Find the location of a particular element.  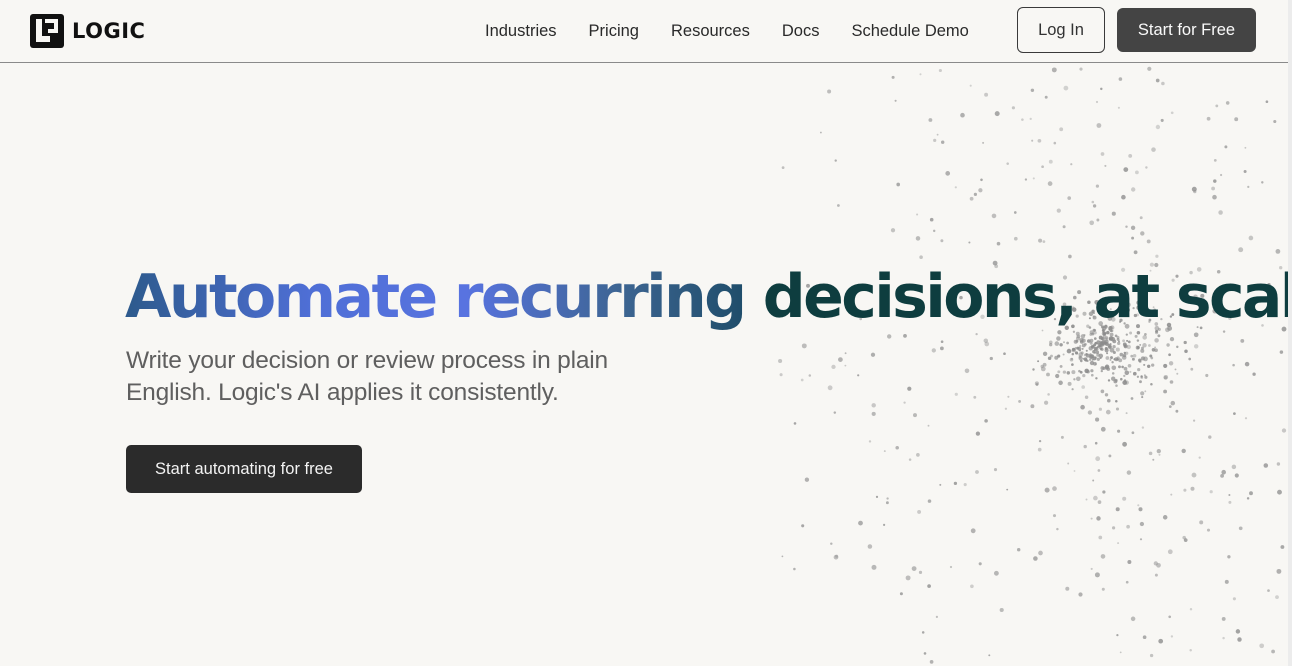

scrollbar is located at coordinates (1290, 333).